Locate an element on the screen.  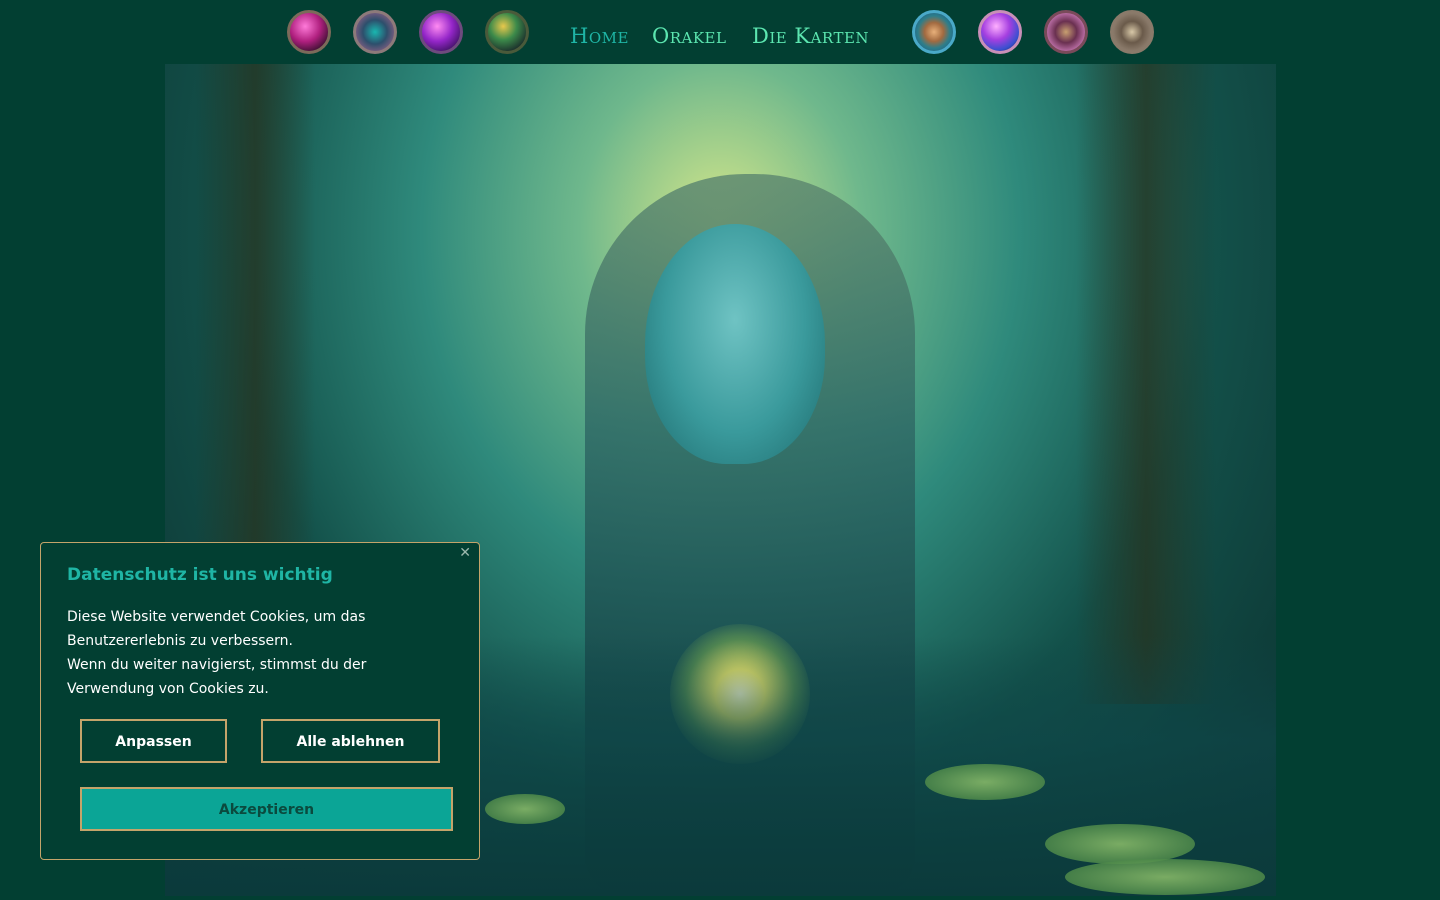
top-navigation: Home Orakel Die Karten is located at coordinates (720, 32).